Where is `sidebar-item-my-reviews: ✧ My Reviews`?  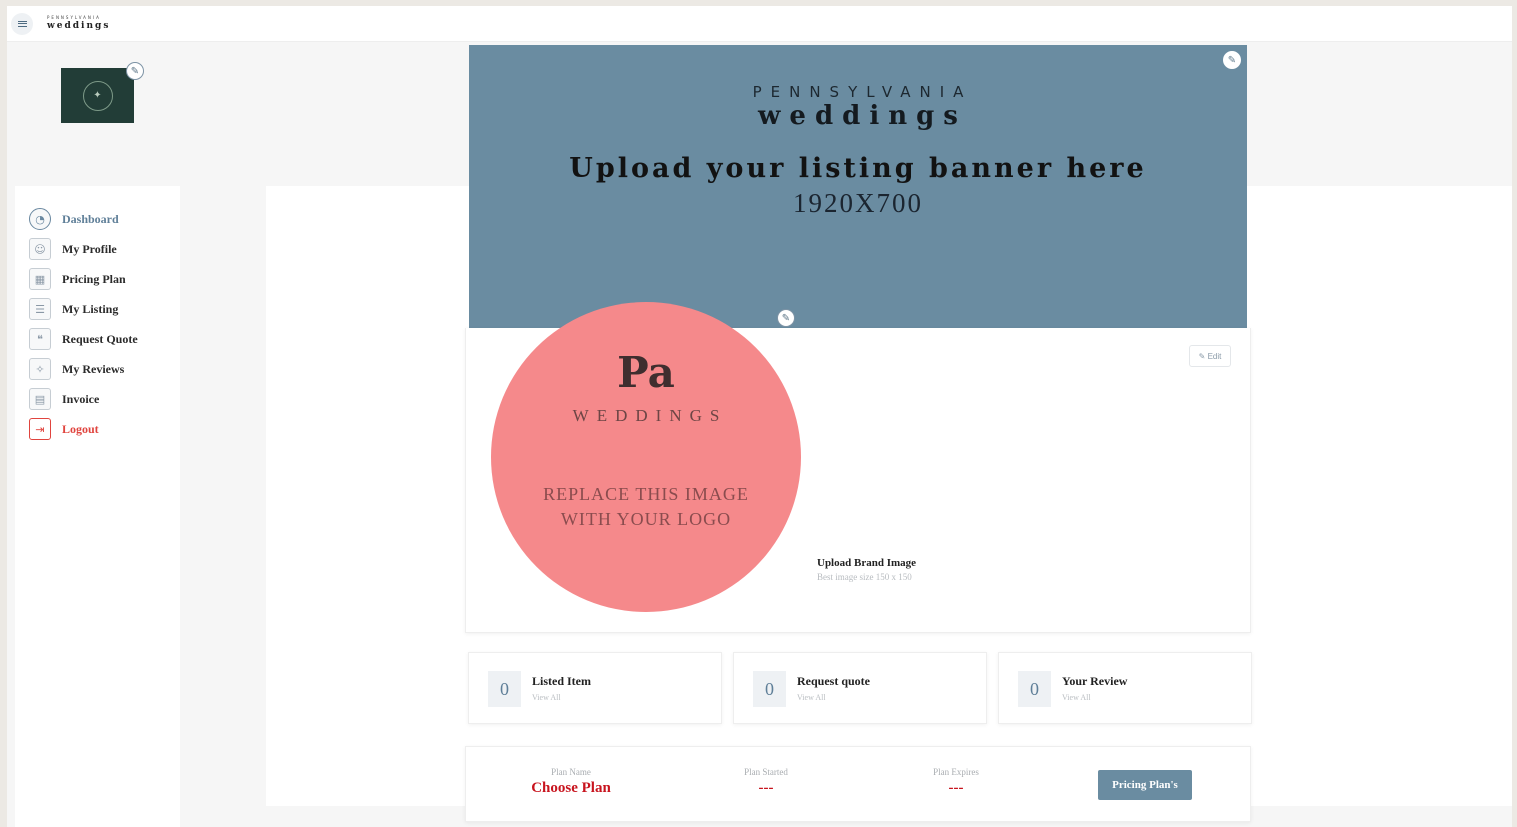
sidebar-item-my-reviews: ✧ My Reviews is located at coordinates (76, 369).